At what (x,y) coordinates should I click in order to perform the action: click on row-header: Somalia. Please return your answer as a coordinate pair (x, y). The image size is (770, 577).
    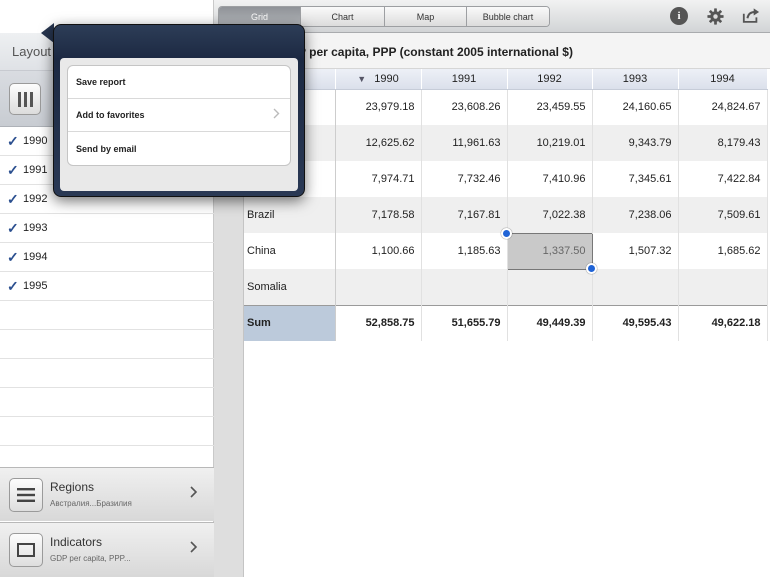
    Looking at the image, I should click on (290, 287).